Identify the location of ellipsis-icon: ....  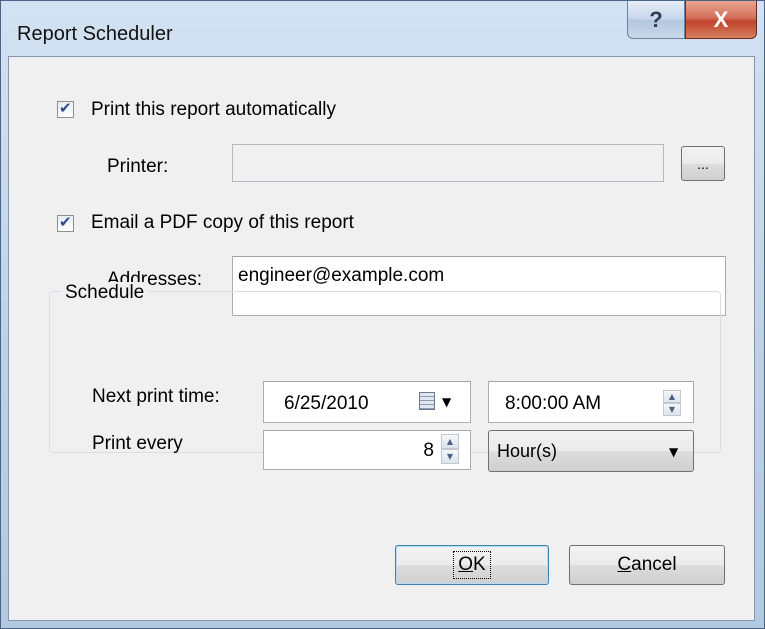
(703, 163).